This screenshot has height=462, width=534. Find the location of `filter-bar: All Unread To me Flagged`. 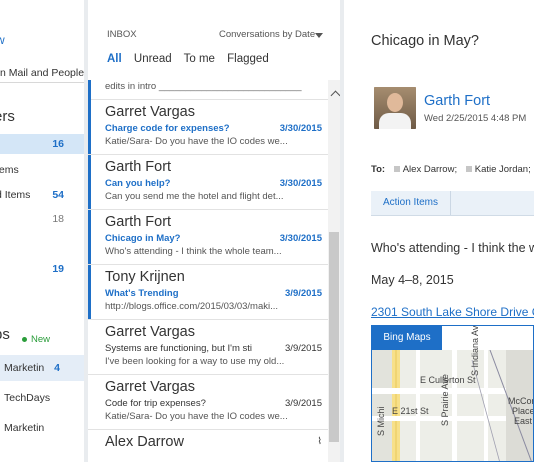

filter-bar: All Unread To me Flagged is located at coordinates (192, 59).